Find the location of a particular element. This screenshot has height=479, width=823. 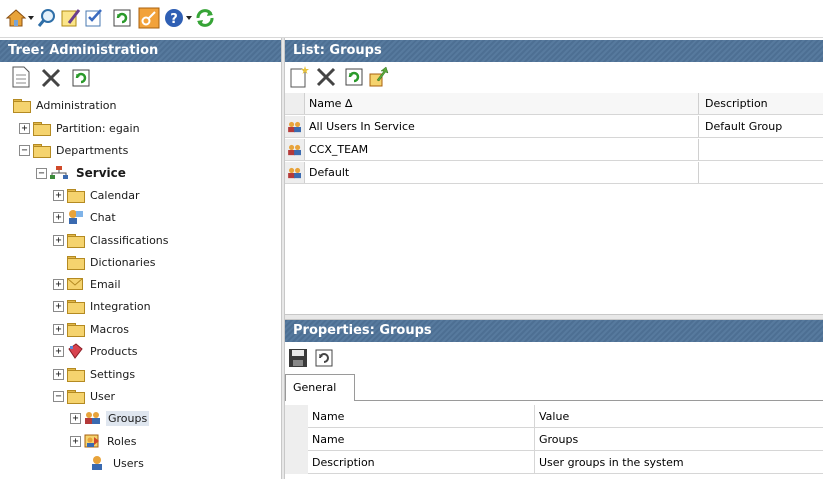

checklist-icon is located at coordinates (95, 18).